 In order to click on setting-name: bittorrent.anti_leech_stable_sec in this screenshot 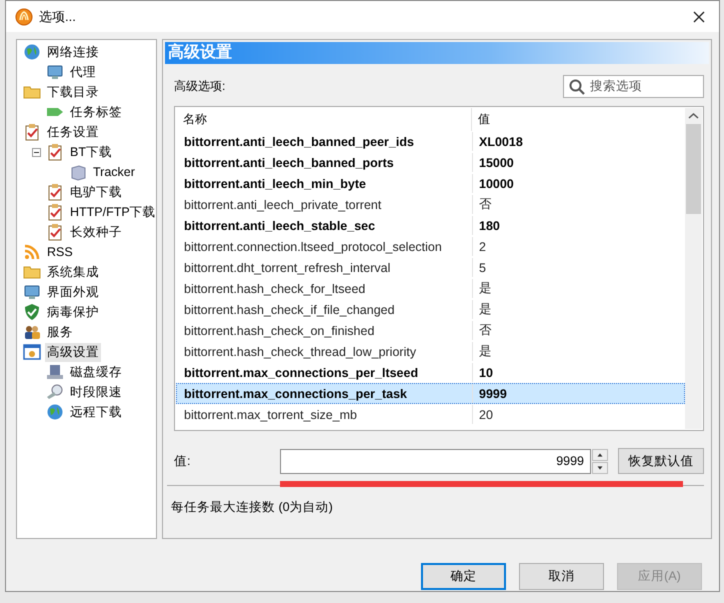, I will do `click(325, 225)`.